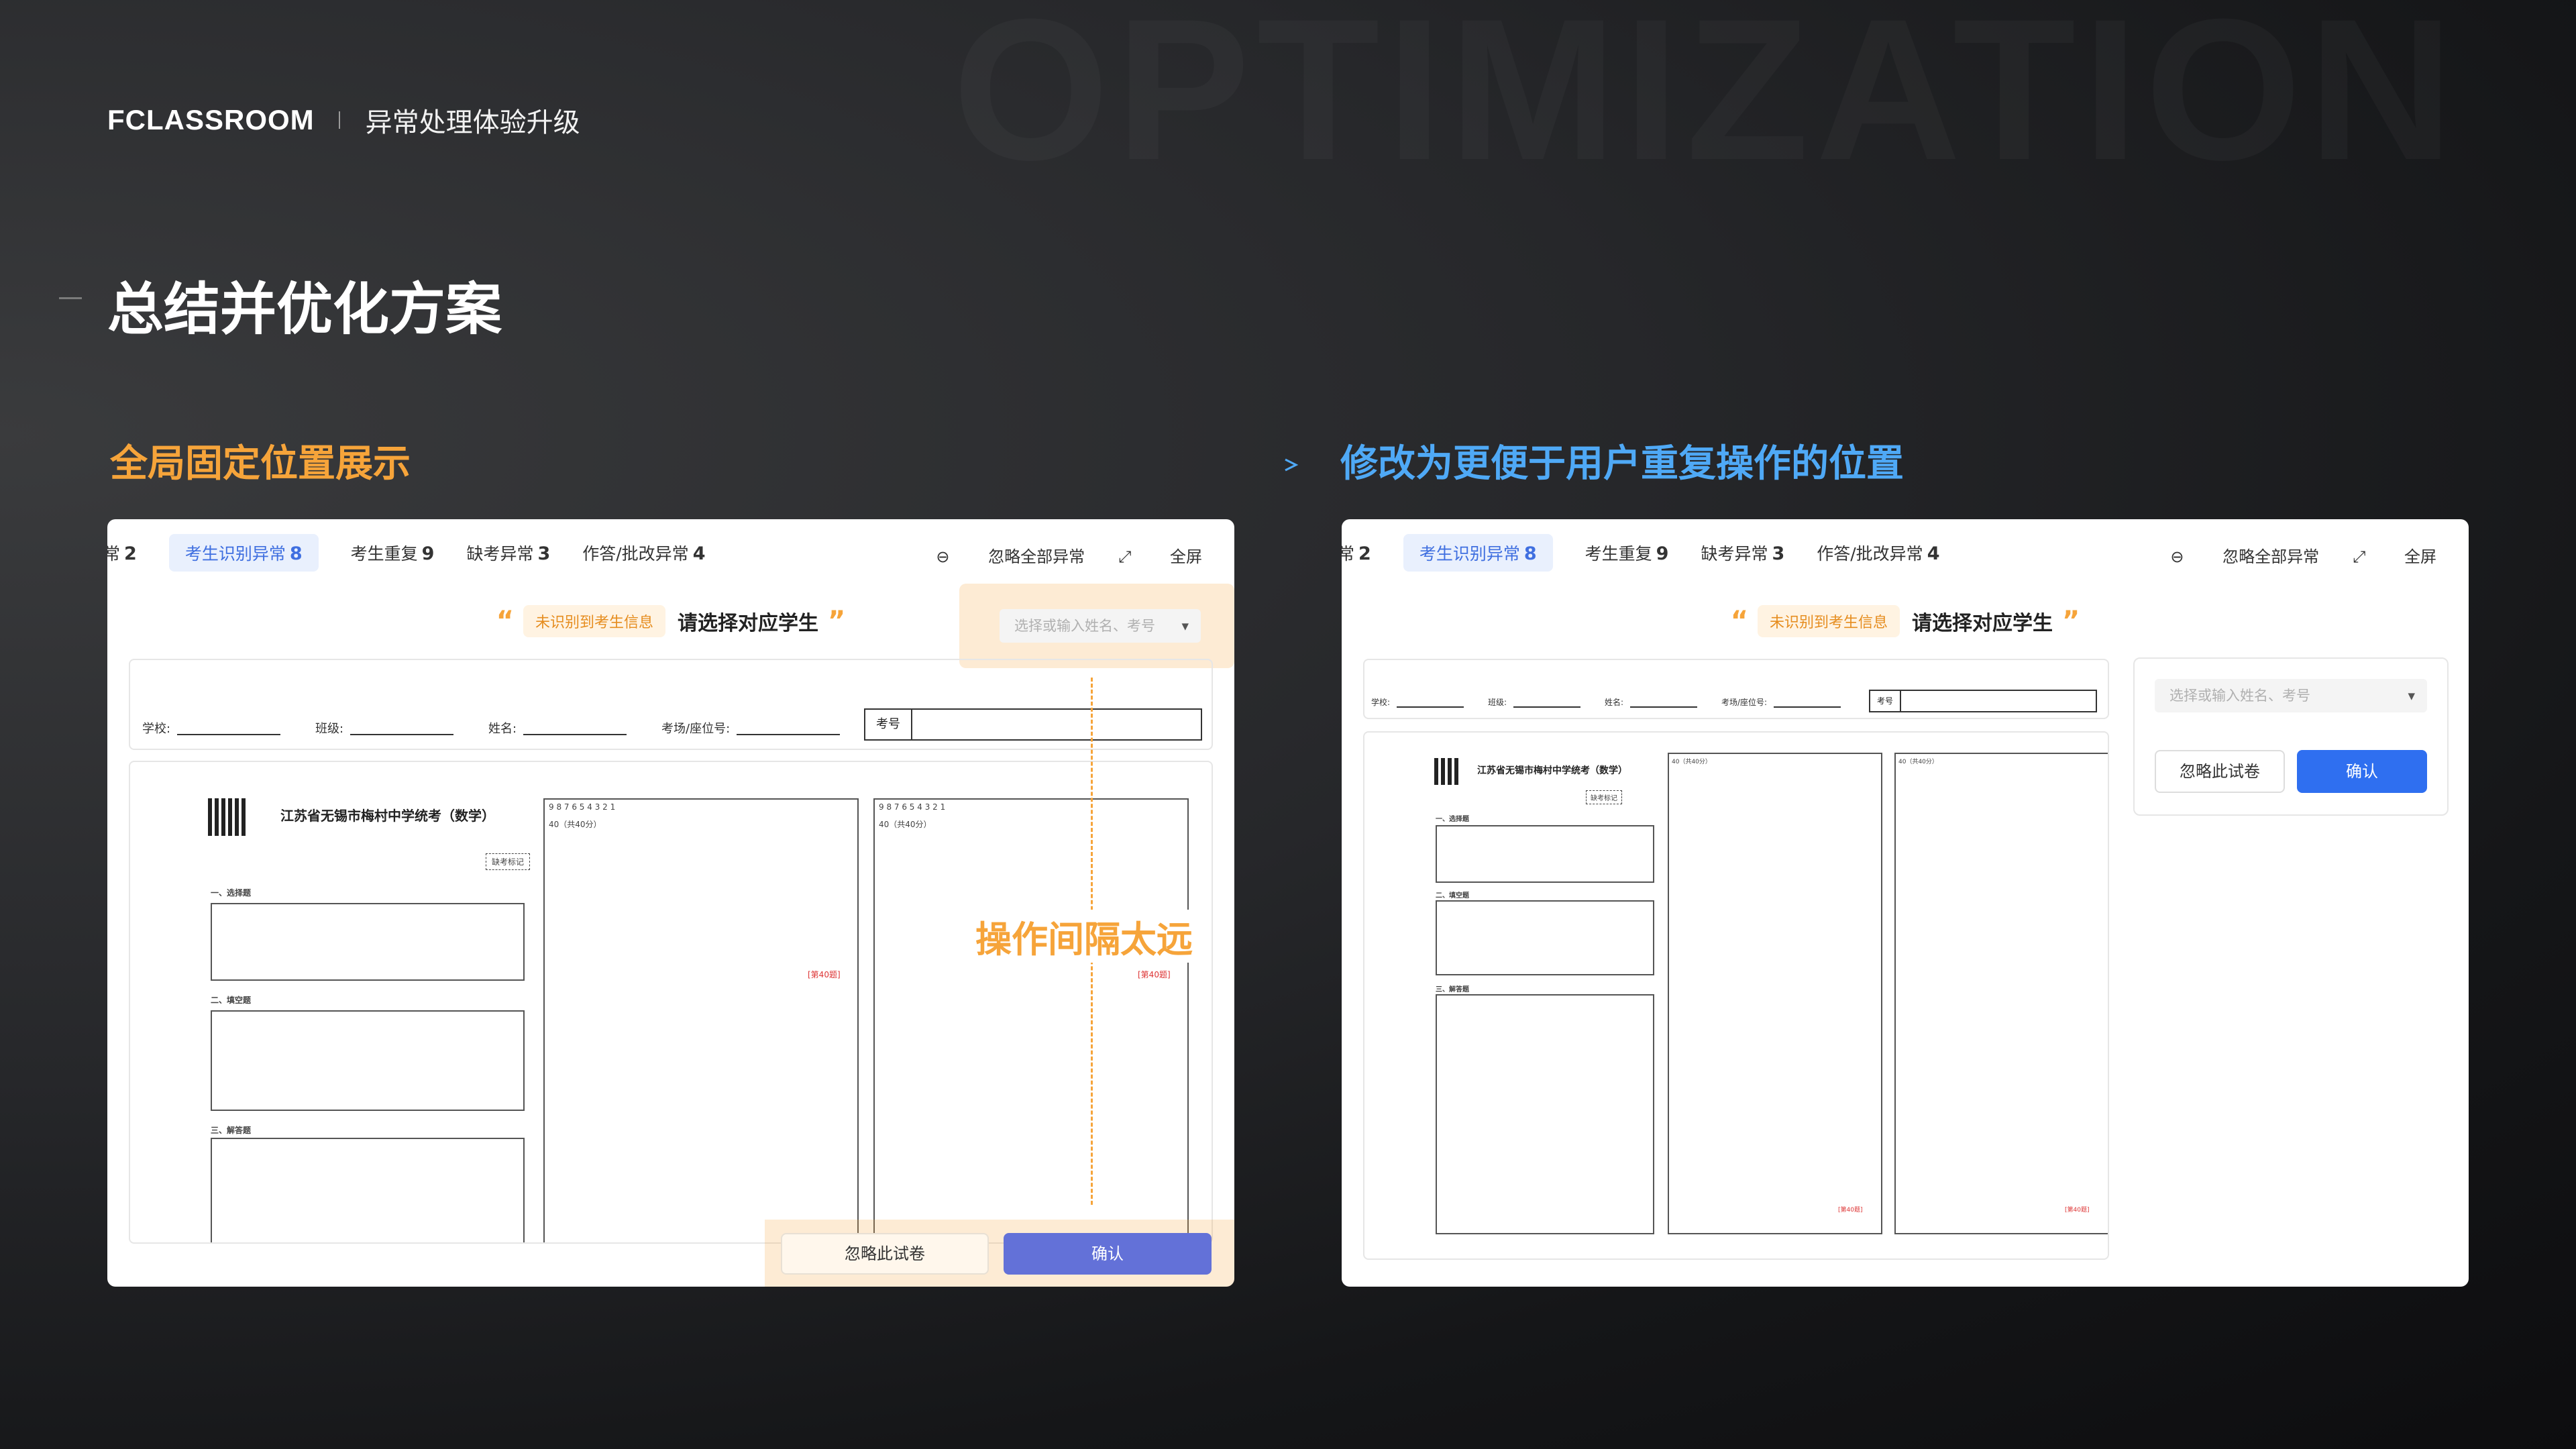 This screenshot has height=1449, width=2576. I want to click on section-choice: 一、选择题, so click(1452, 819).